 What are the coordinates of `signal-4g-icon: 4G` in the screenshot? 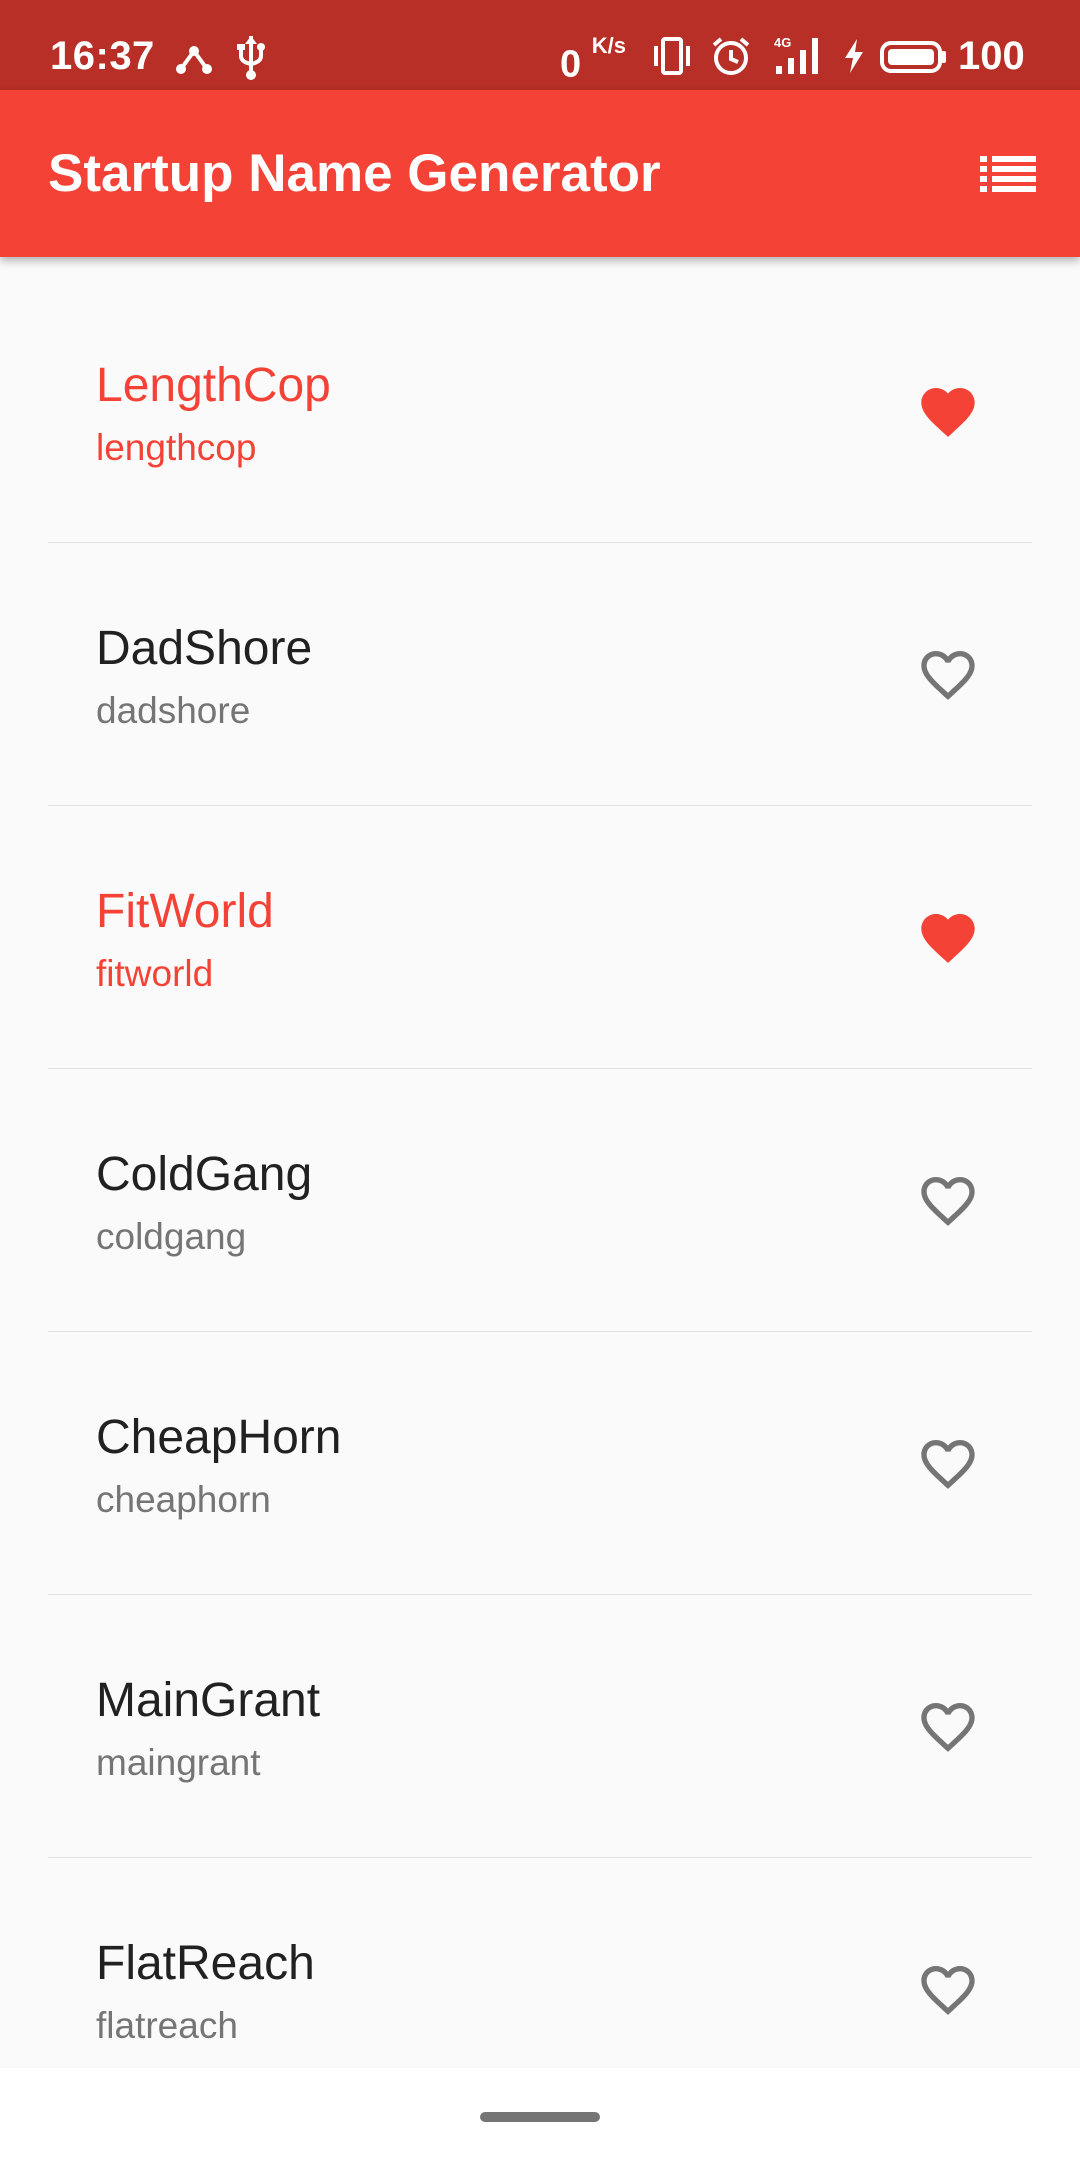 It's located at (796, 54).